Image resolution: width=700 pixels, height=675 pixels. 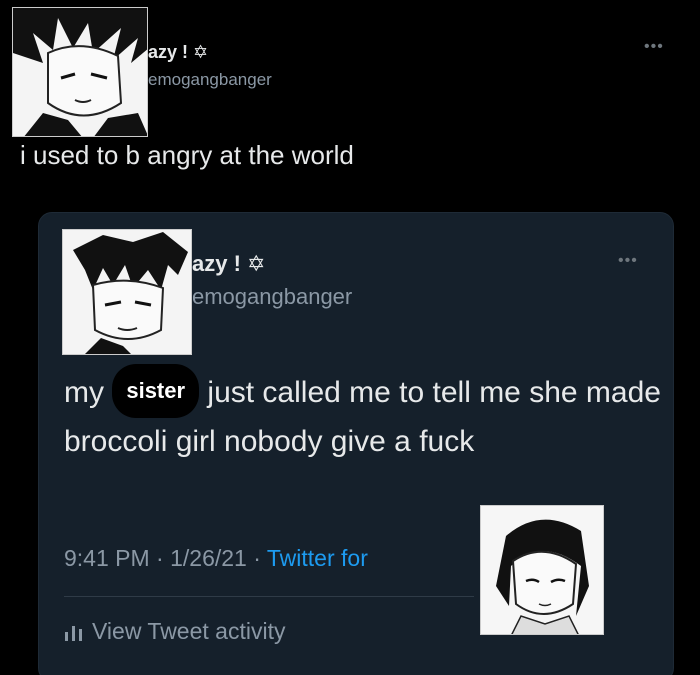 What do you see at coordinates (156, 391) in the screenshot?
I see `redacted-word-badge: sister` at bounding box center [156, 391].